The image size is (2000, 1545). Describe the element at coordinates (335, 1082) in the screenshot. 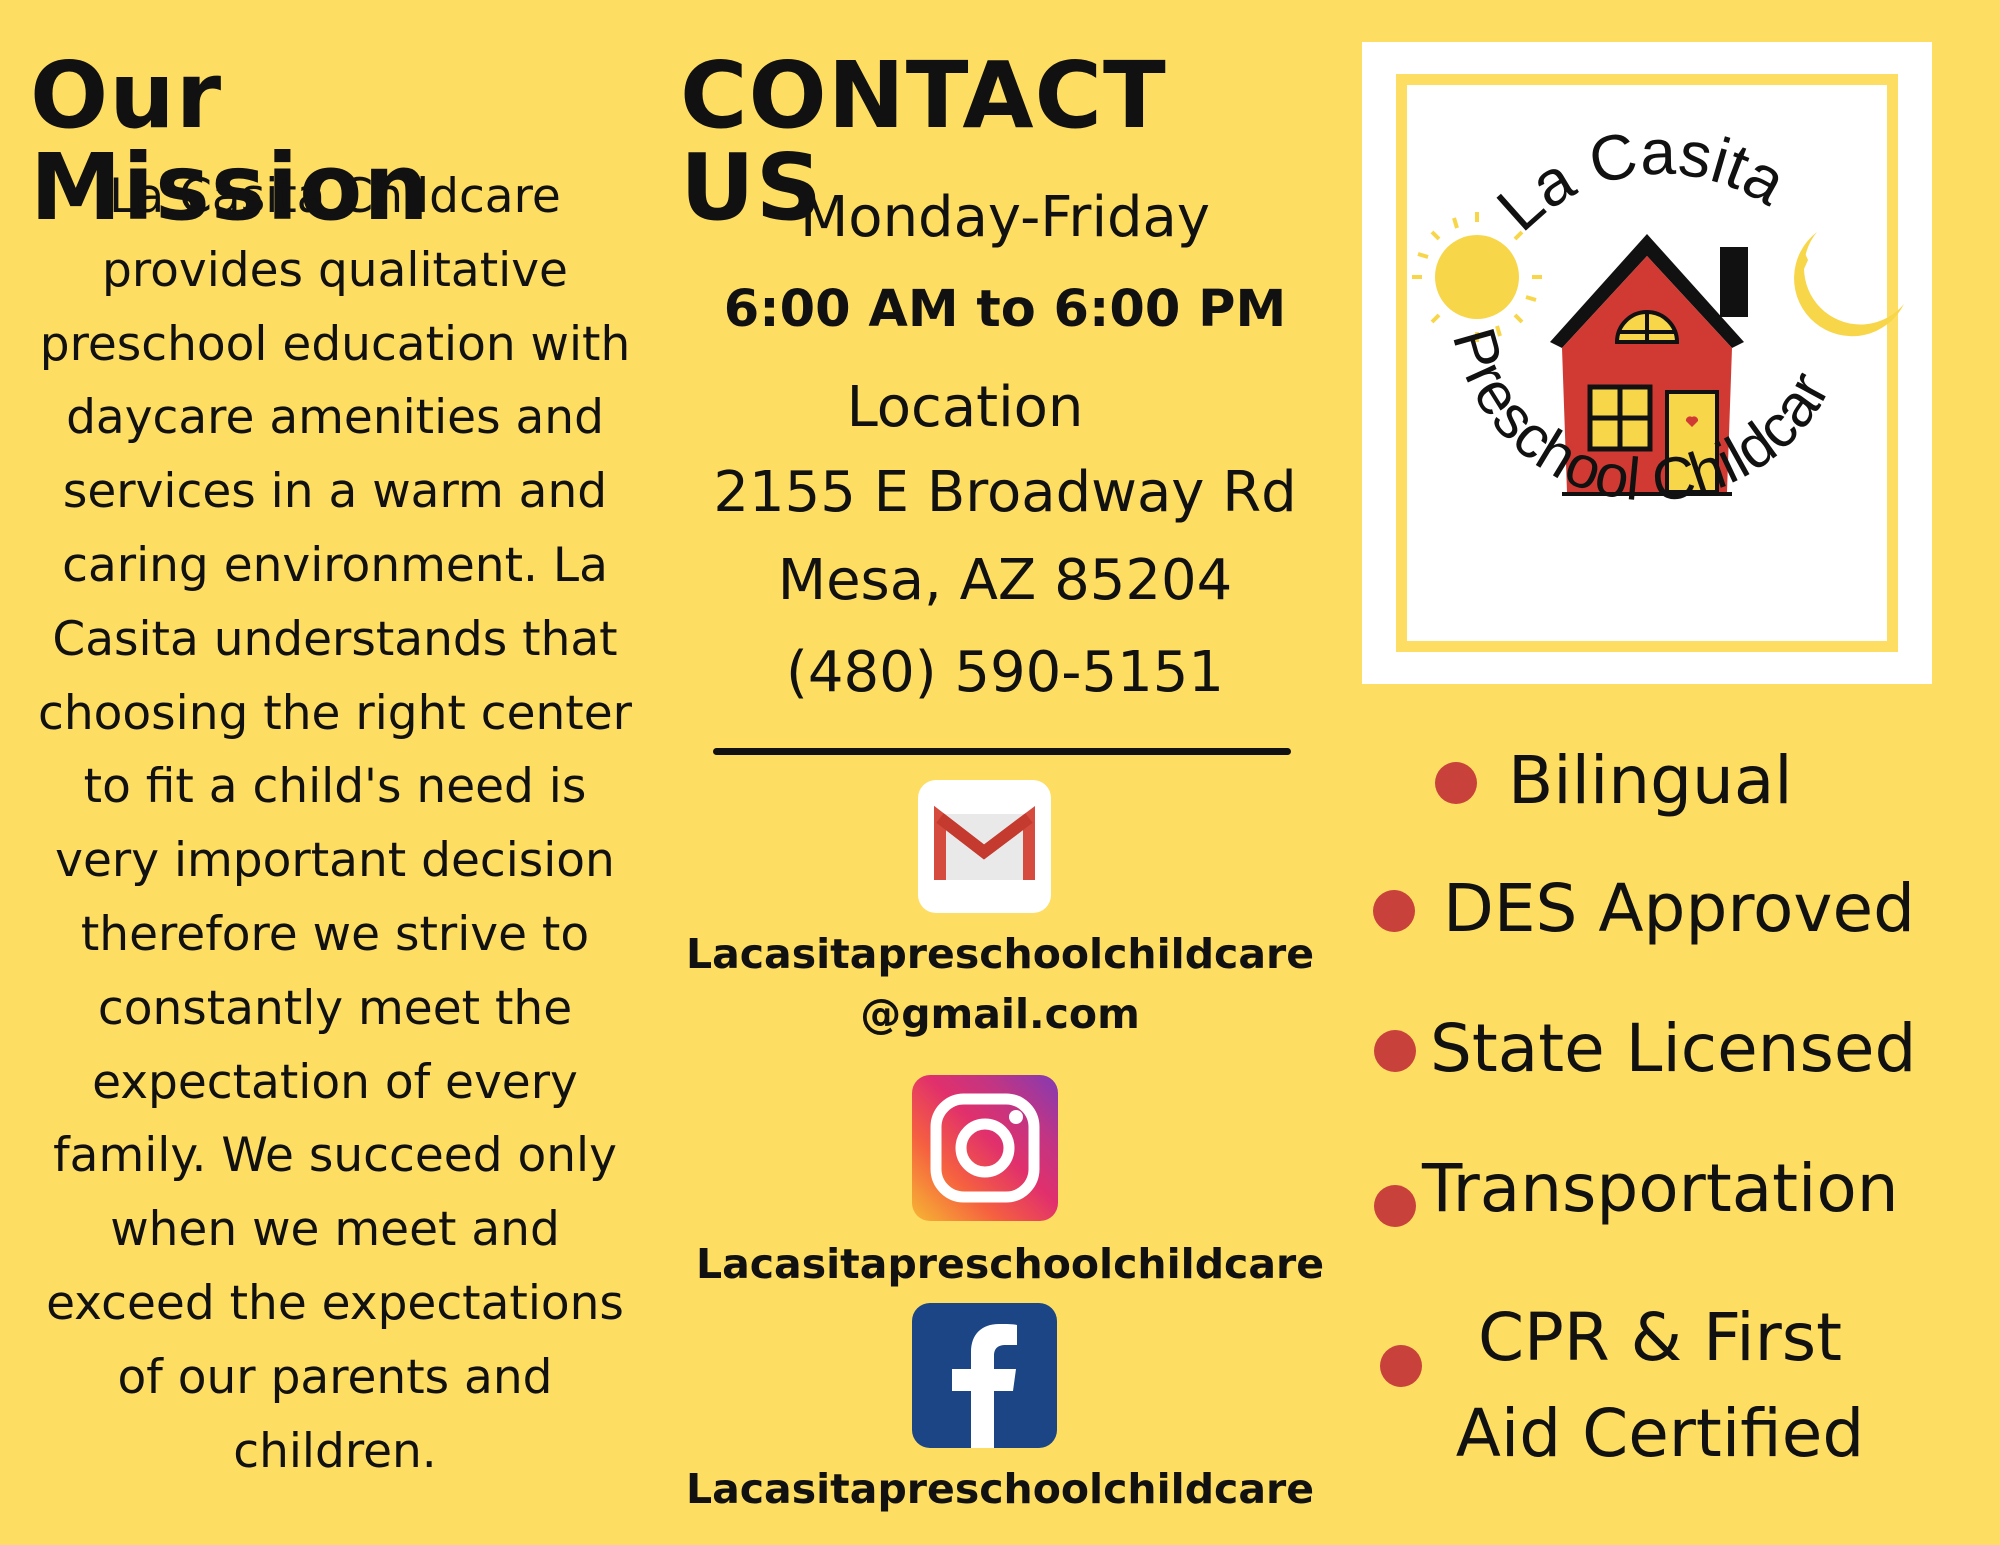

I see `mission-line: expectation of every` at that location.